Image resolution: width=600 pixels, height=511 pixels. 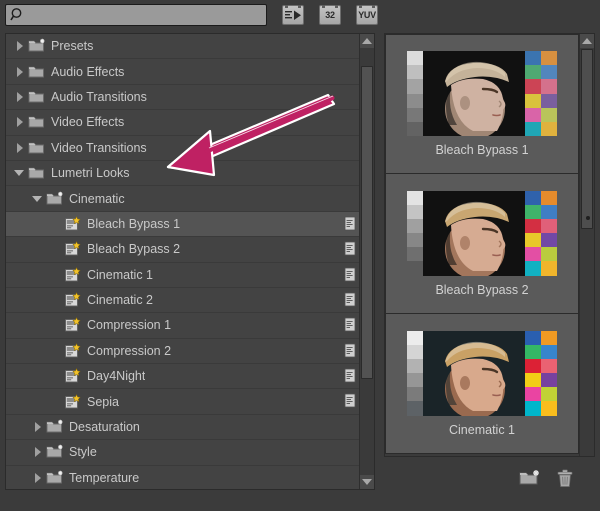 I want to click on tree-row-label: Audio Transitions, so click(x=99, y=96).